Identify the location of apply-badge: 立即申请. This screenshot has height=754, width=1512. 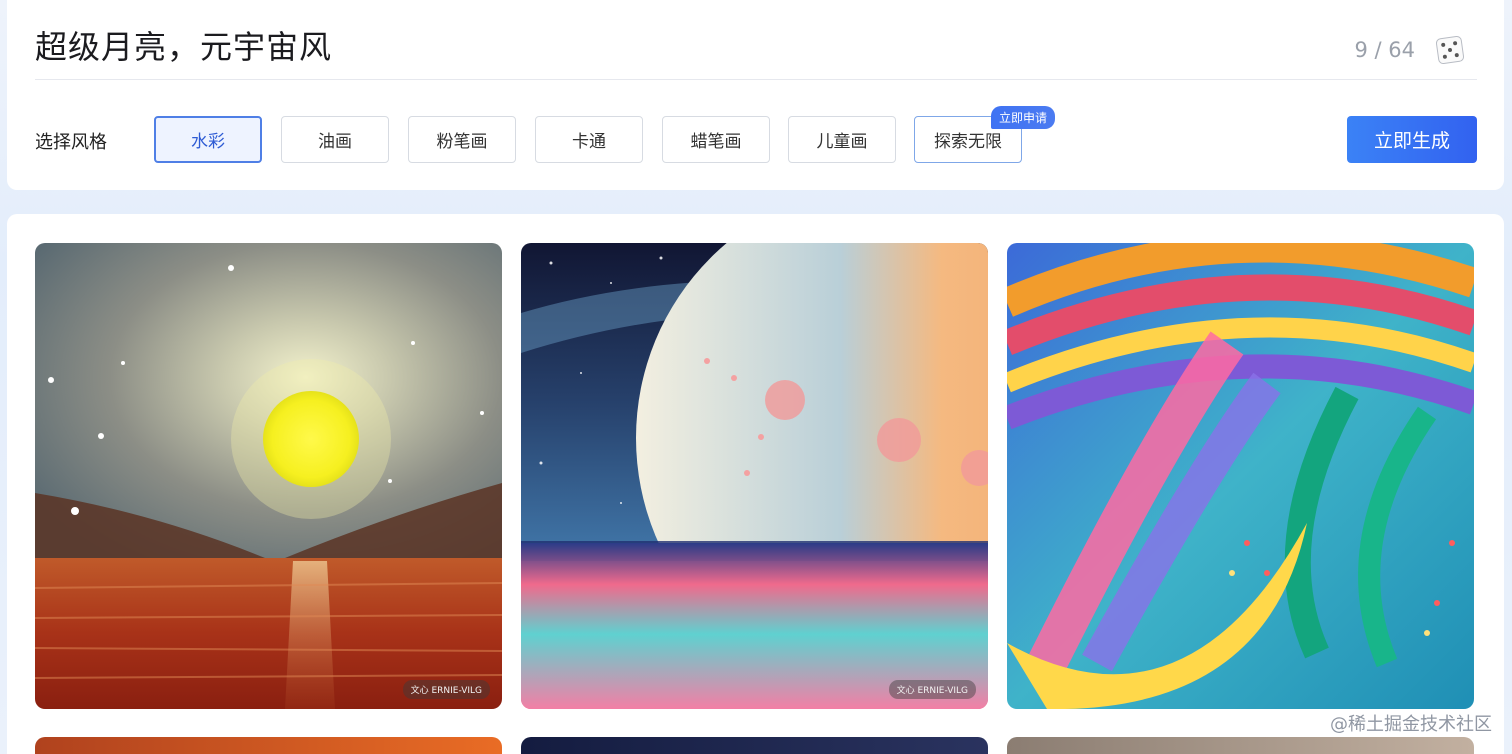
(1023, 117).